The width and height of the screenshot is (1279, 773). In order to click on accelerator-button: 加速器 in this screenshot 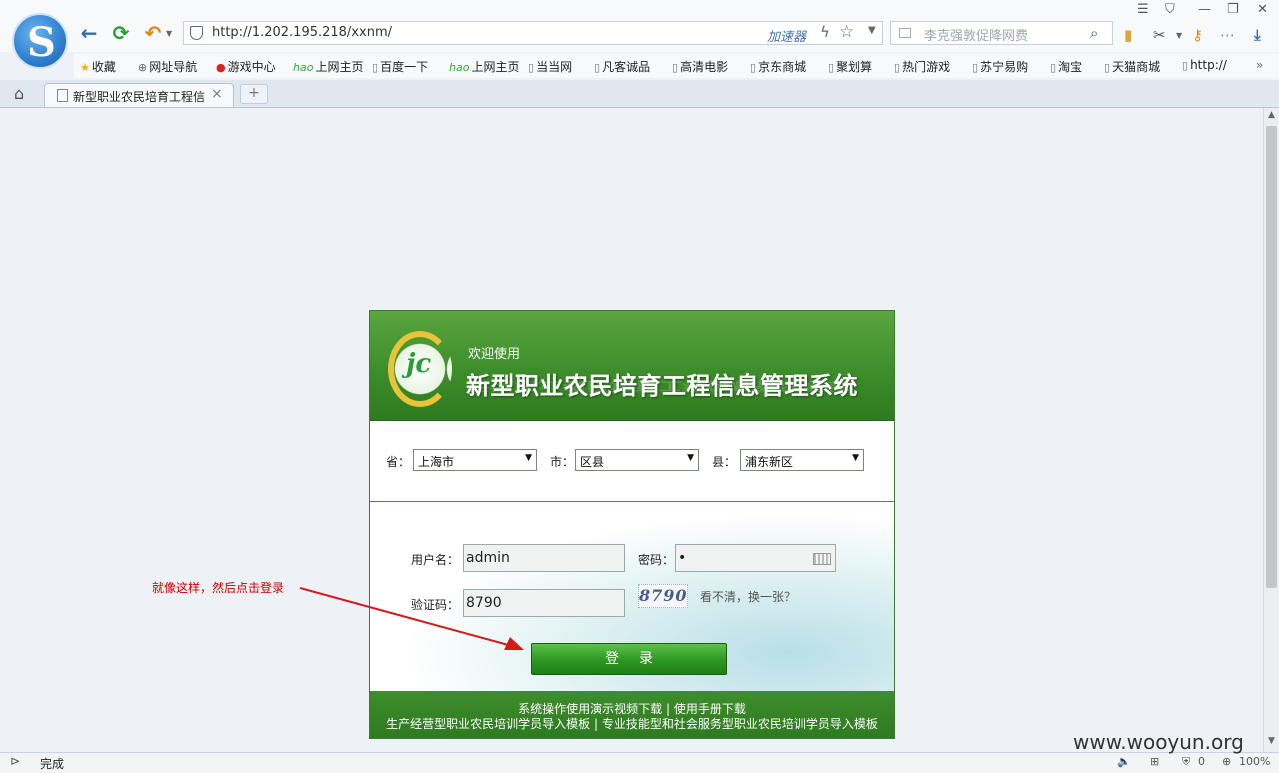, I will do `click(786, 35)`.